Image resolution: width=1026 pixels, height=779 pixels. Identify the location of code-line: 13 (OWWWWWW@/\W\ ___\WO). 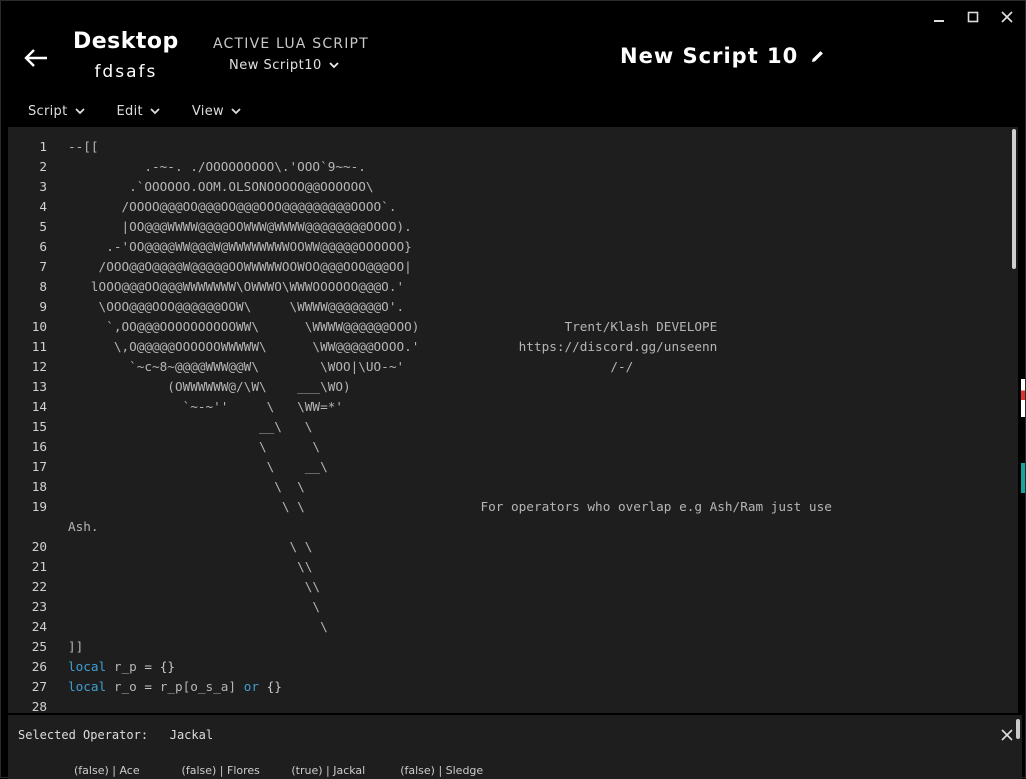
(509, 387).